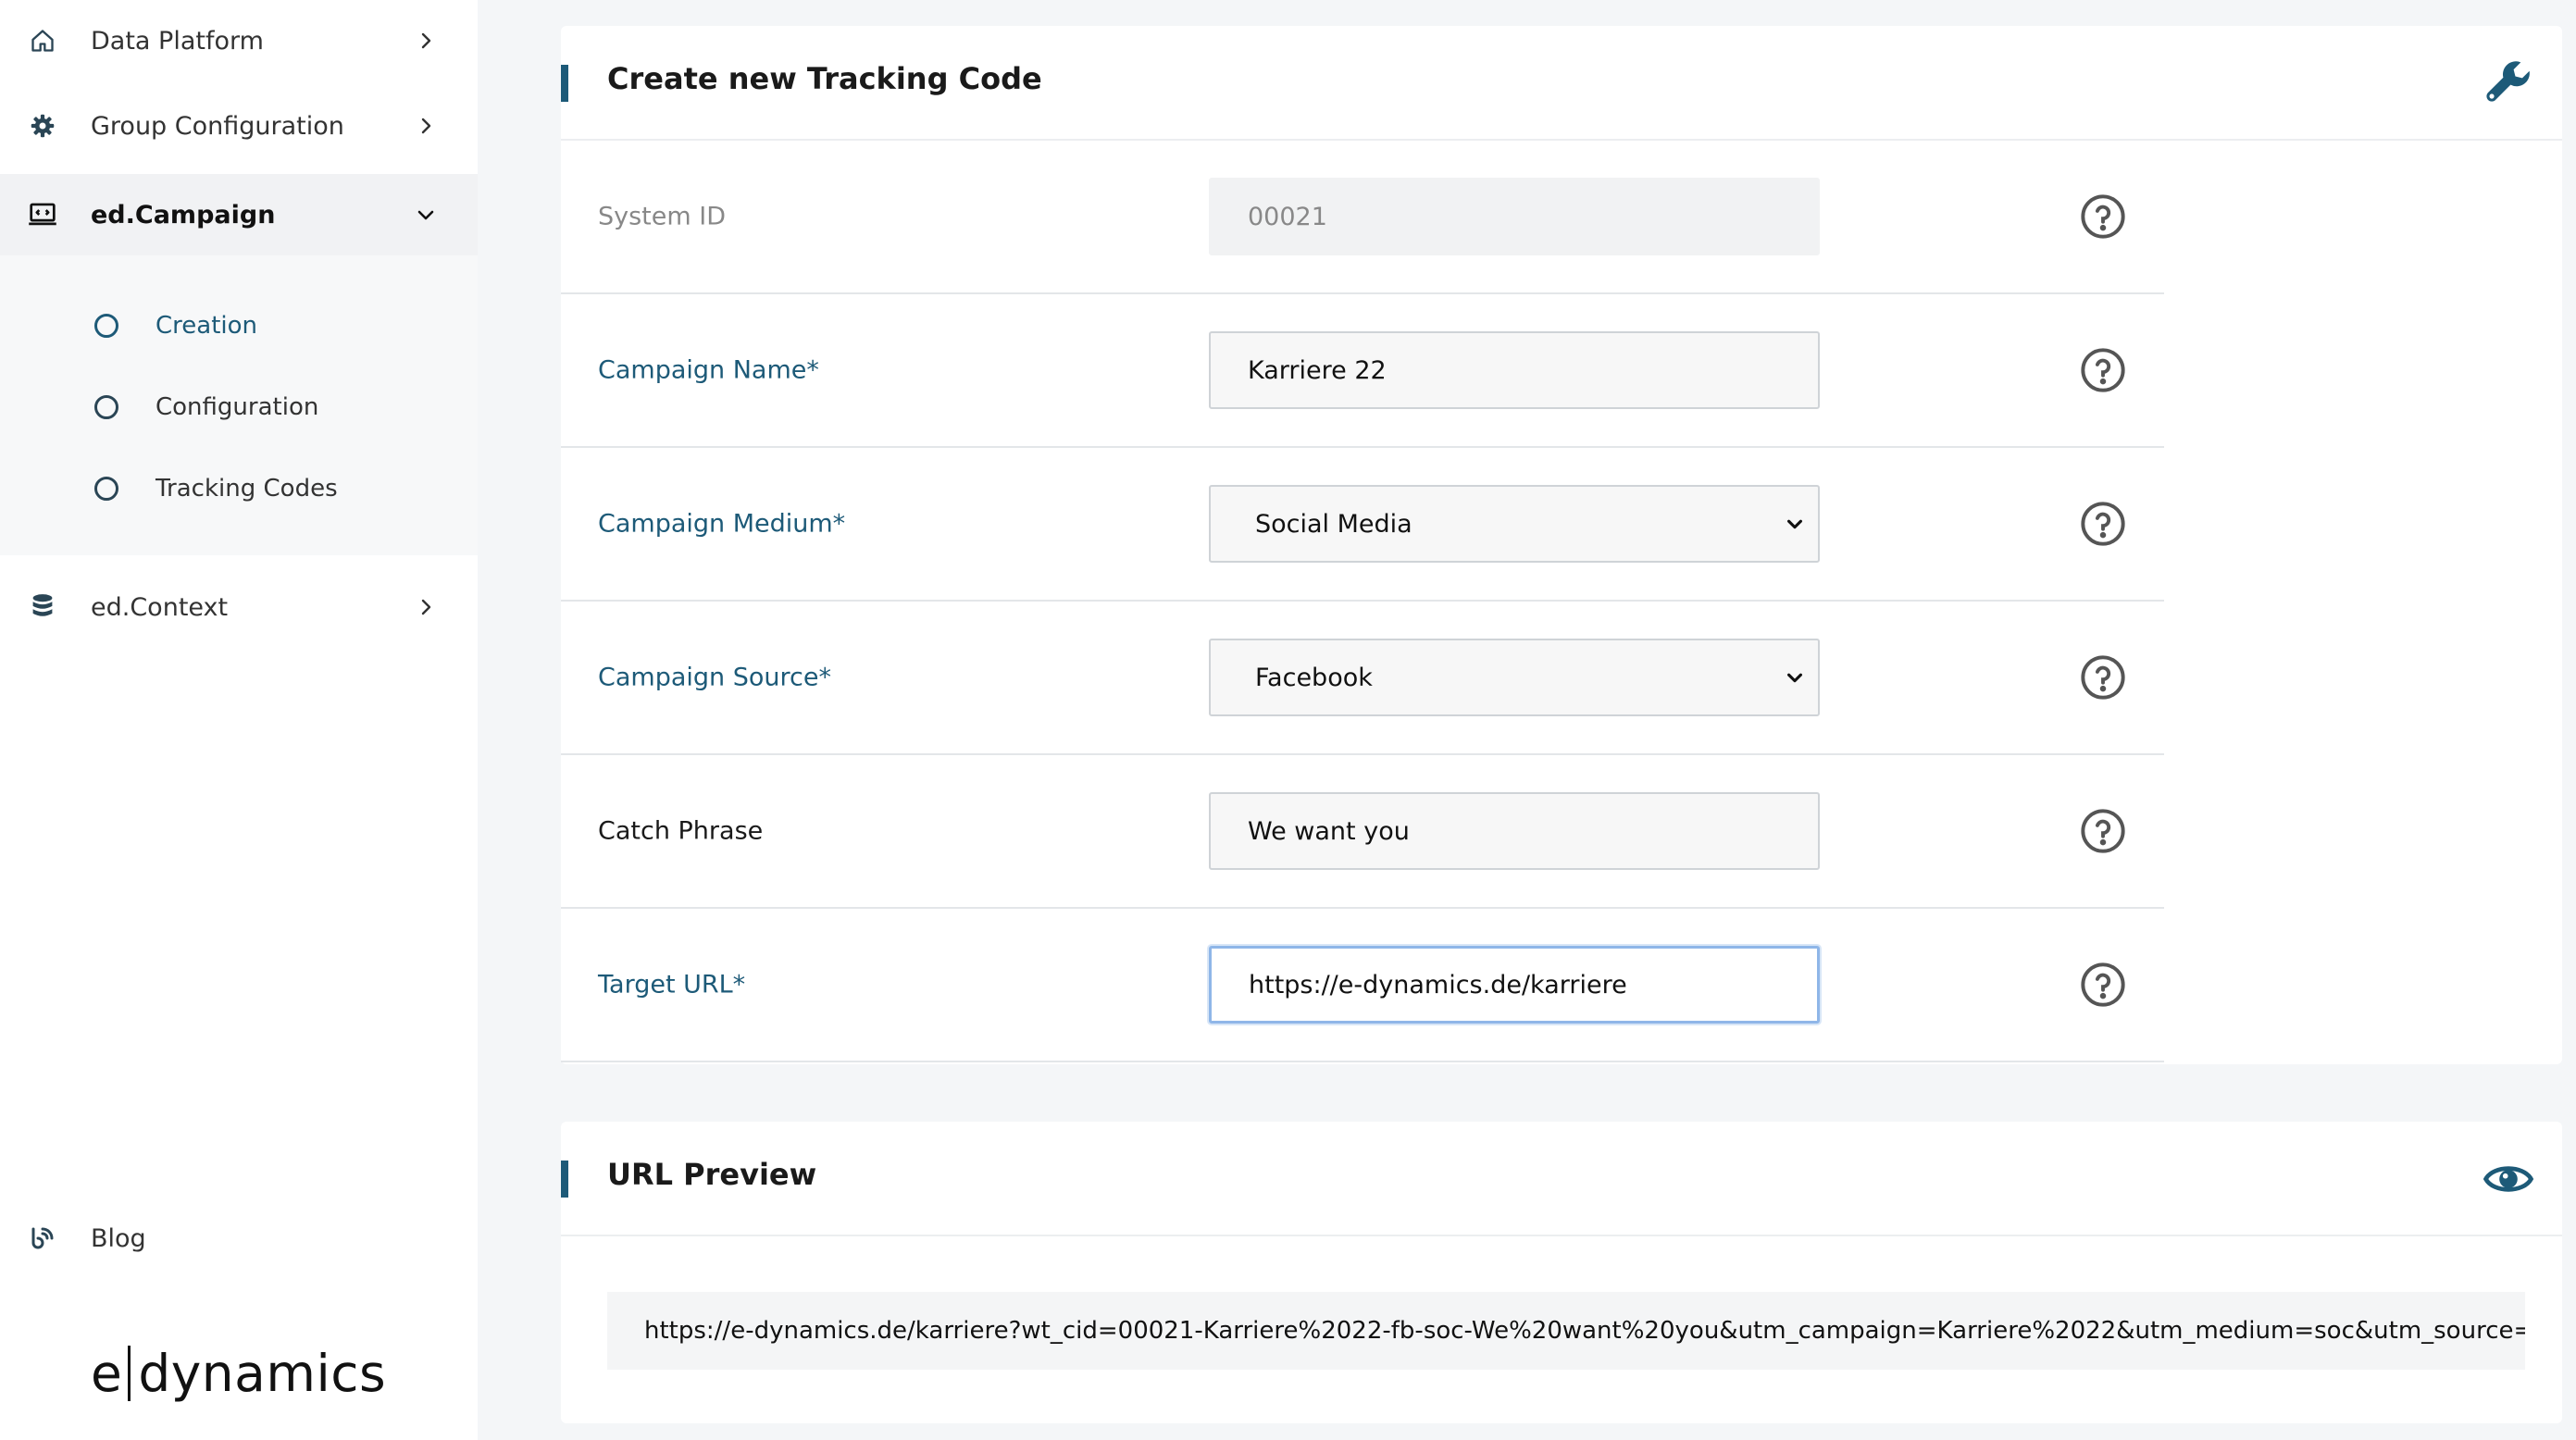  Describe the element at coordinates (217, 126) in the screenshot. I see `sidebar-item-label: Group Configuration` at that location.